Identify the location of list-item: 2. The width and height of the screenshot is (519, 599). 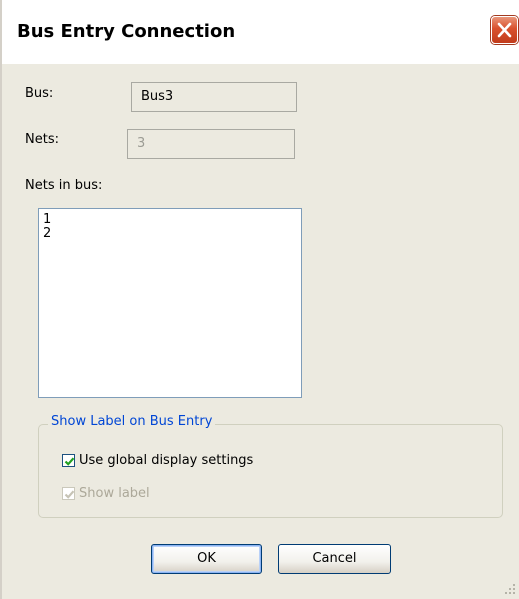
(172, 234).